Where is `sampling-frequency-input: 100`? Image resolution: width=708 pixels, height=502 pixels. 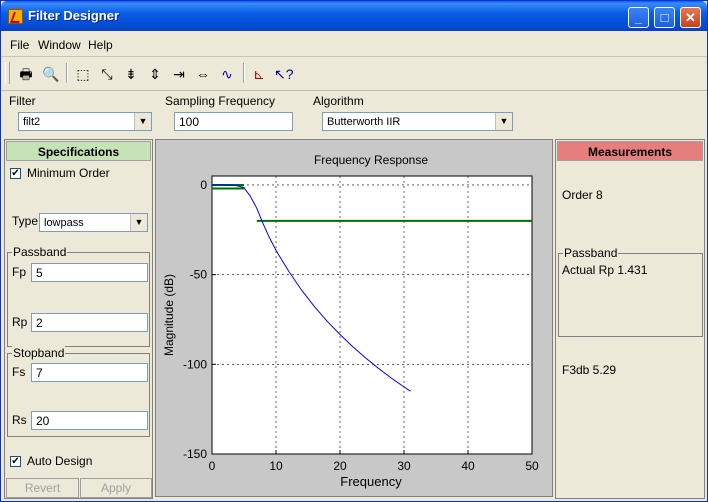 sampling-frequency-input: 100 is located at coordinates (233, 121).